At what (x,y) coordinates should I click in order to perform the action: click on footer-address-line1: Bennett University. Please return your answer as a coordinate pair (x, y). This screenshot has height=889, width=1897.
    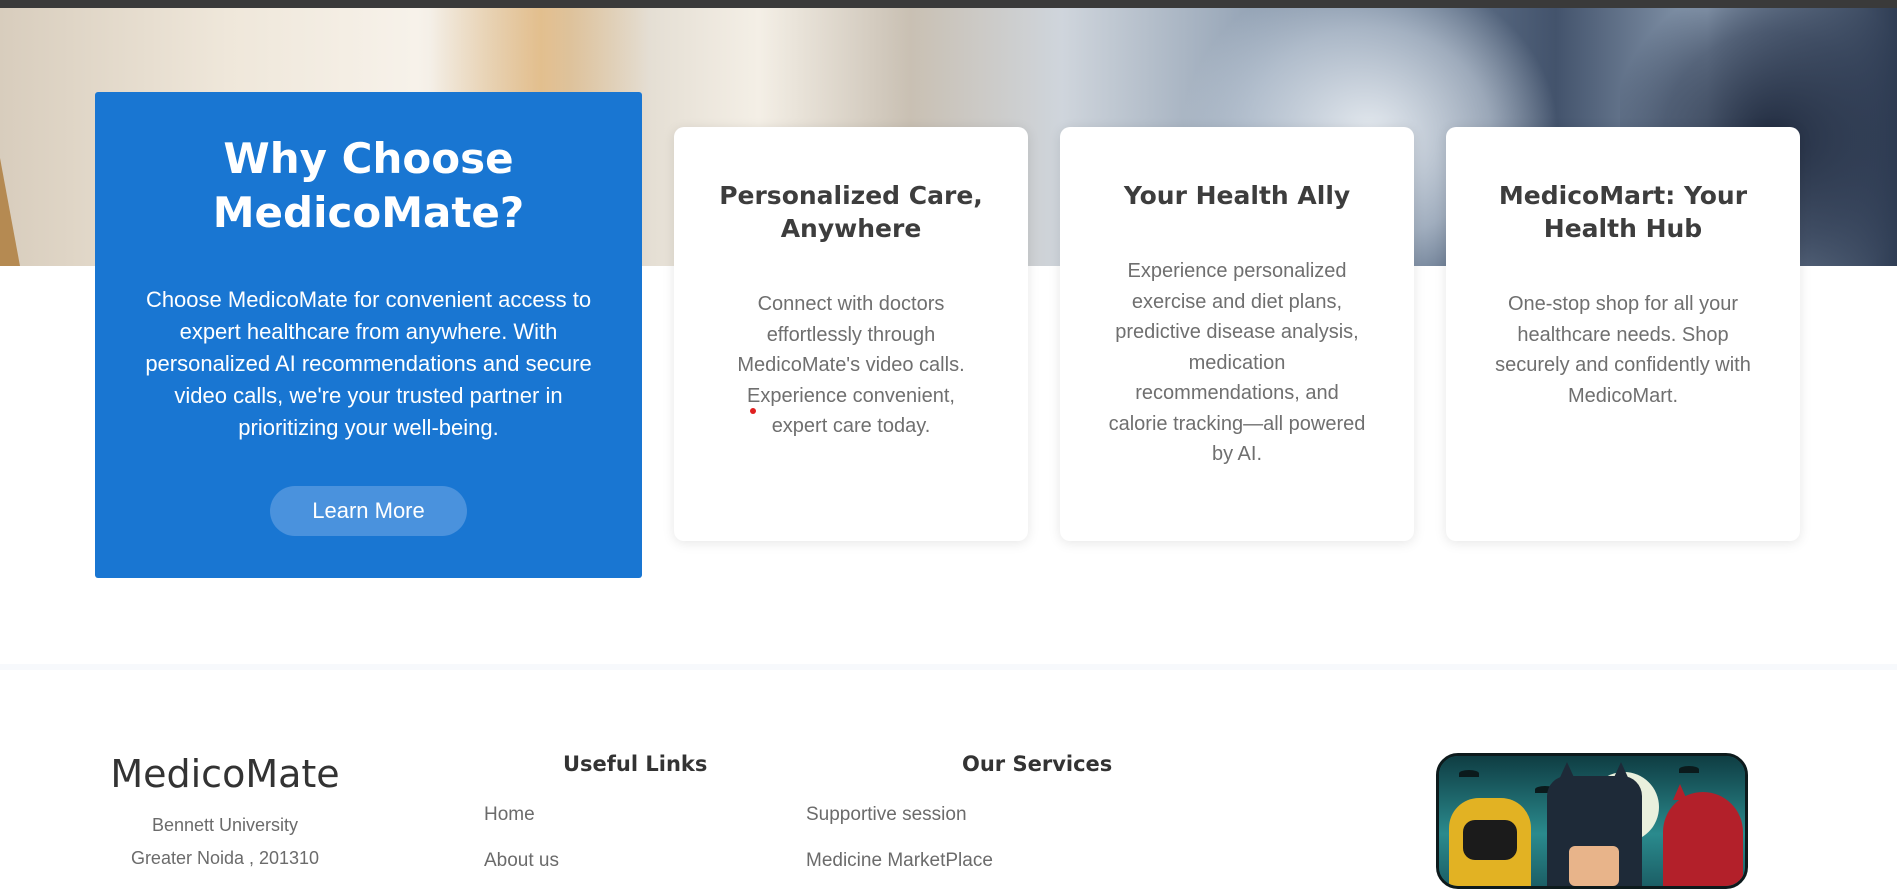
    Looking at the image, I should click on (225, 825).